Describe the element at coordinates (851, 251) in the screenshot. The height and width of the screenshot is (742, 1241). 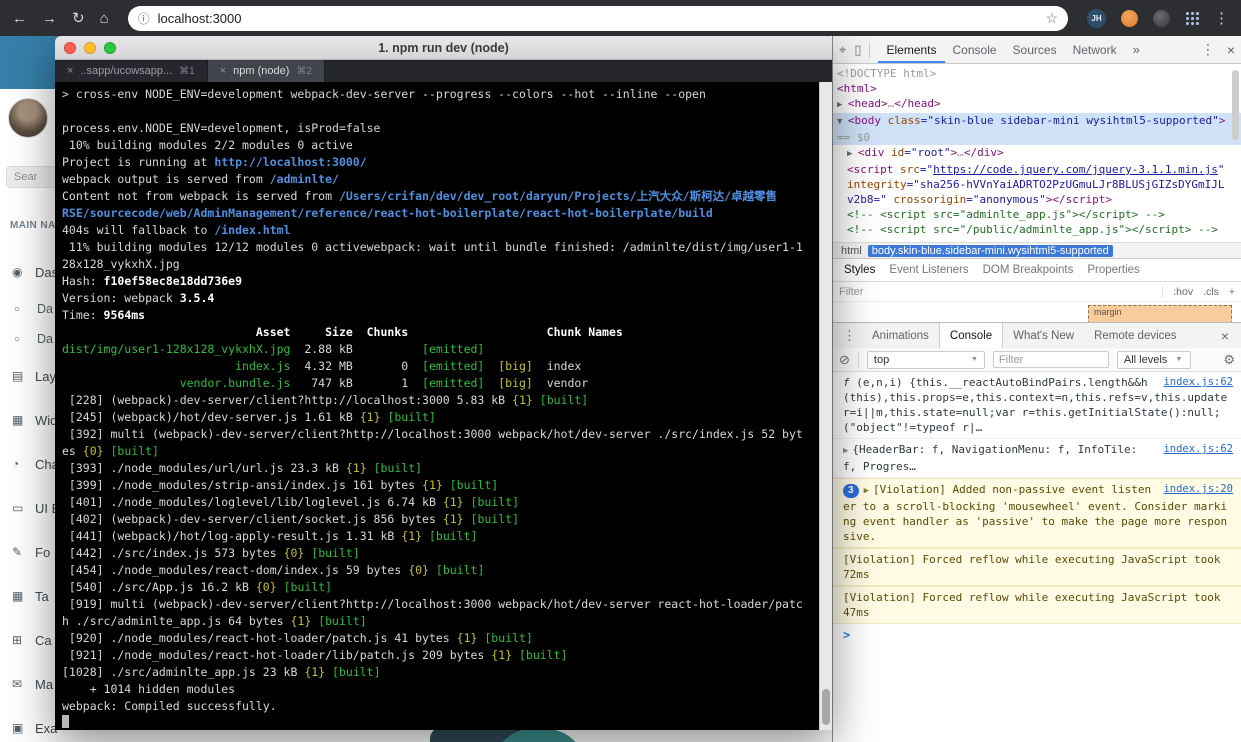
I see `breadcrumb-item: html` at that location.